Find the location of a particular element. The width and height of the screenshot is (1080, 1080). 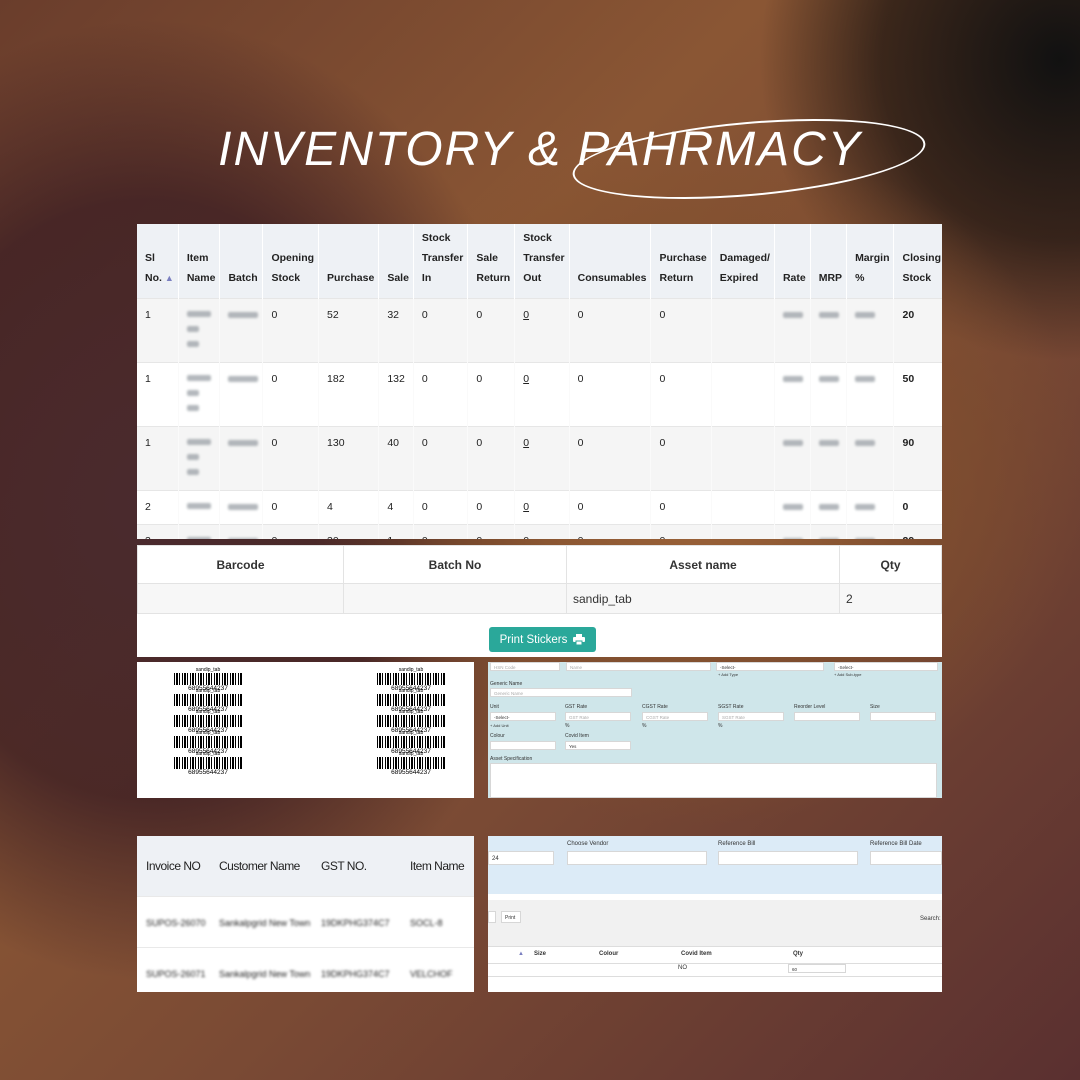

col-header-6: Stock Transfer In is located at coordinates (441, 261).